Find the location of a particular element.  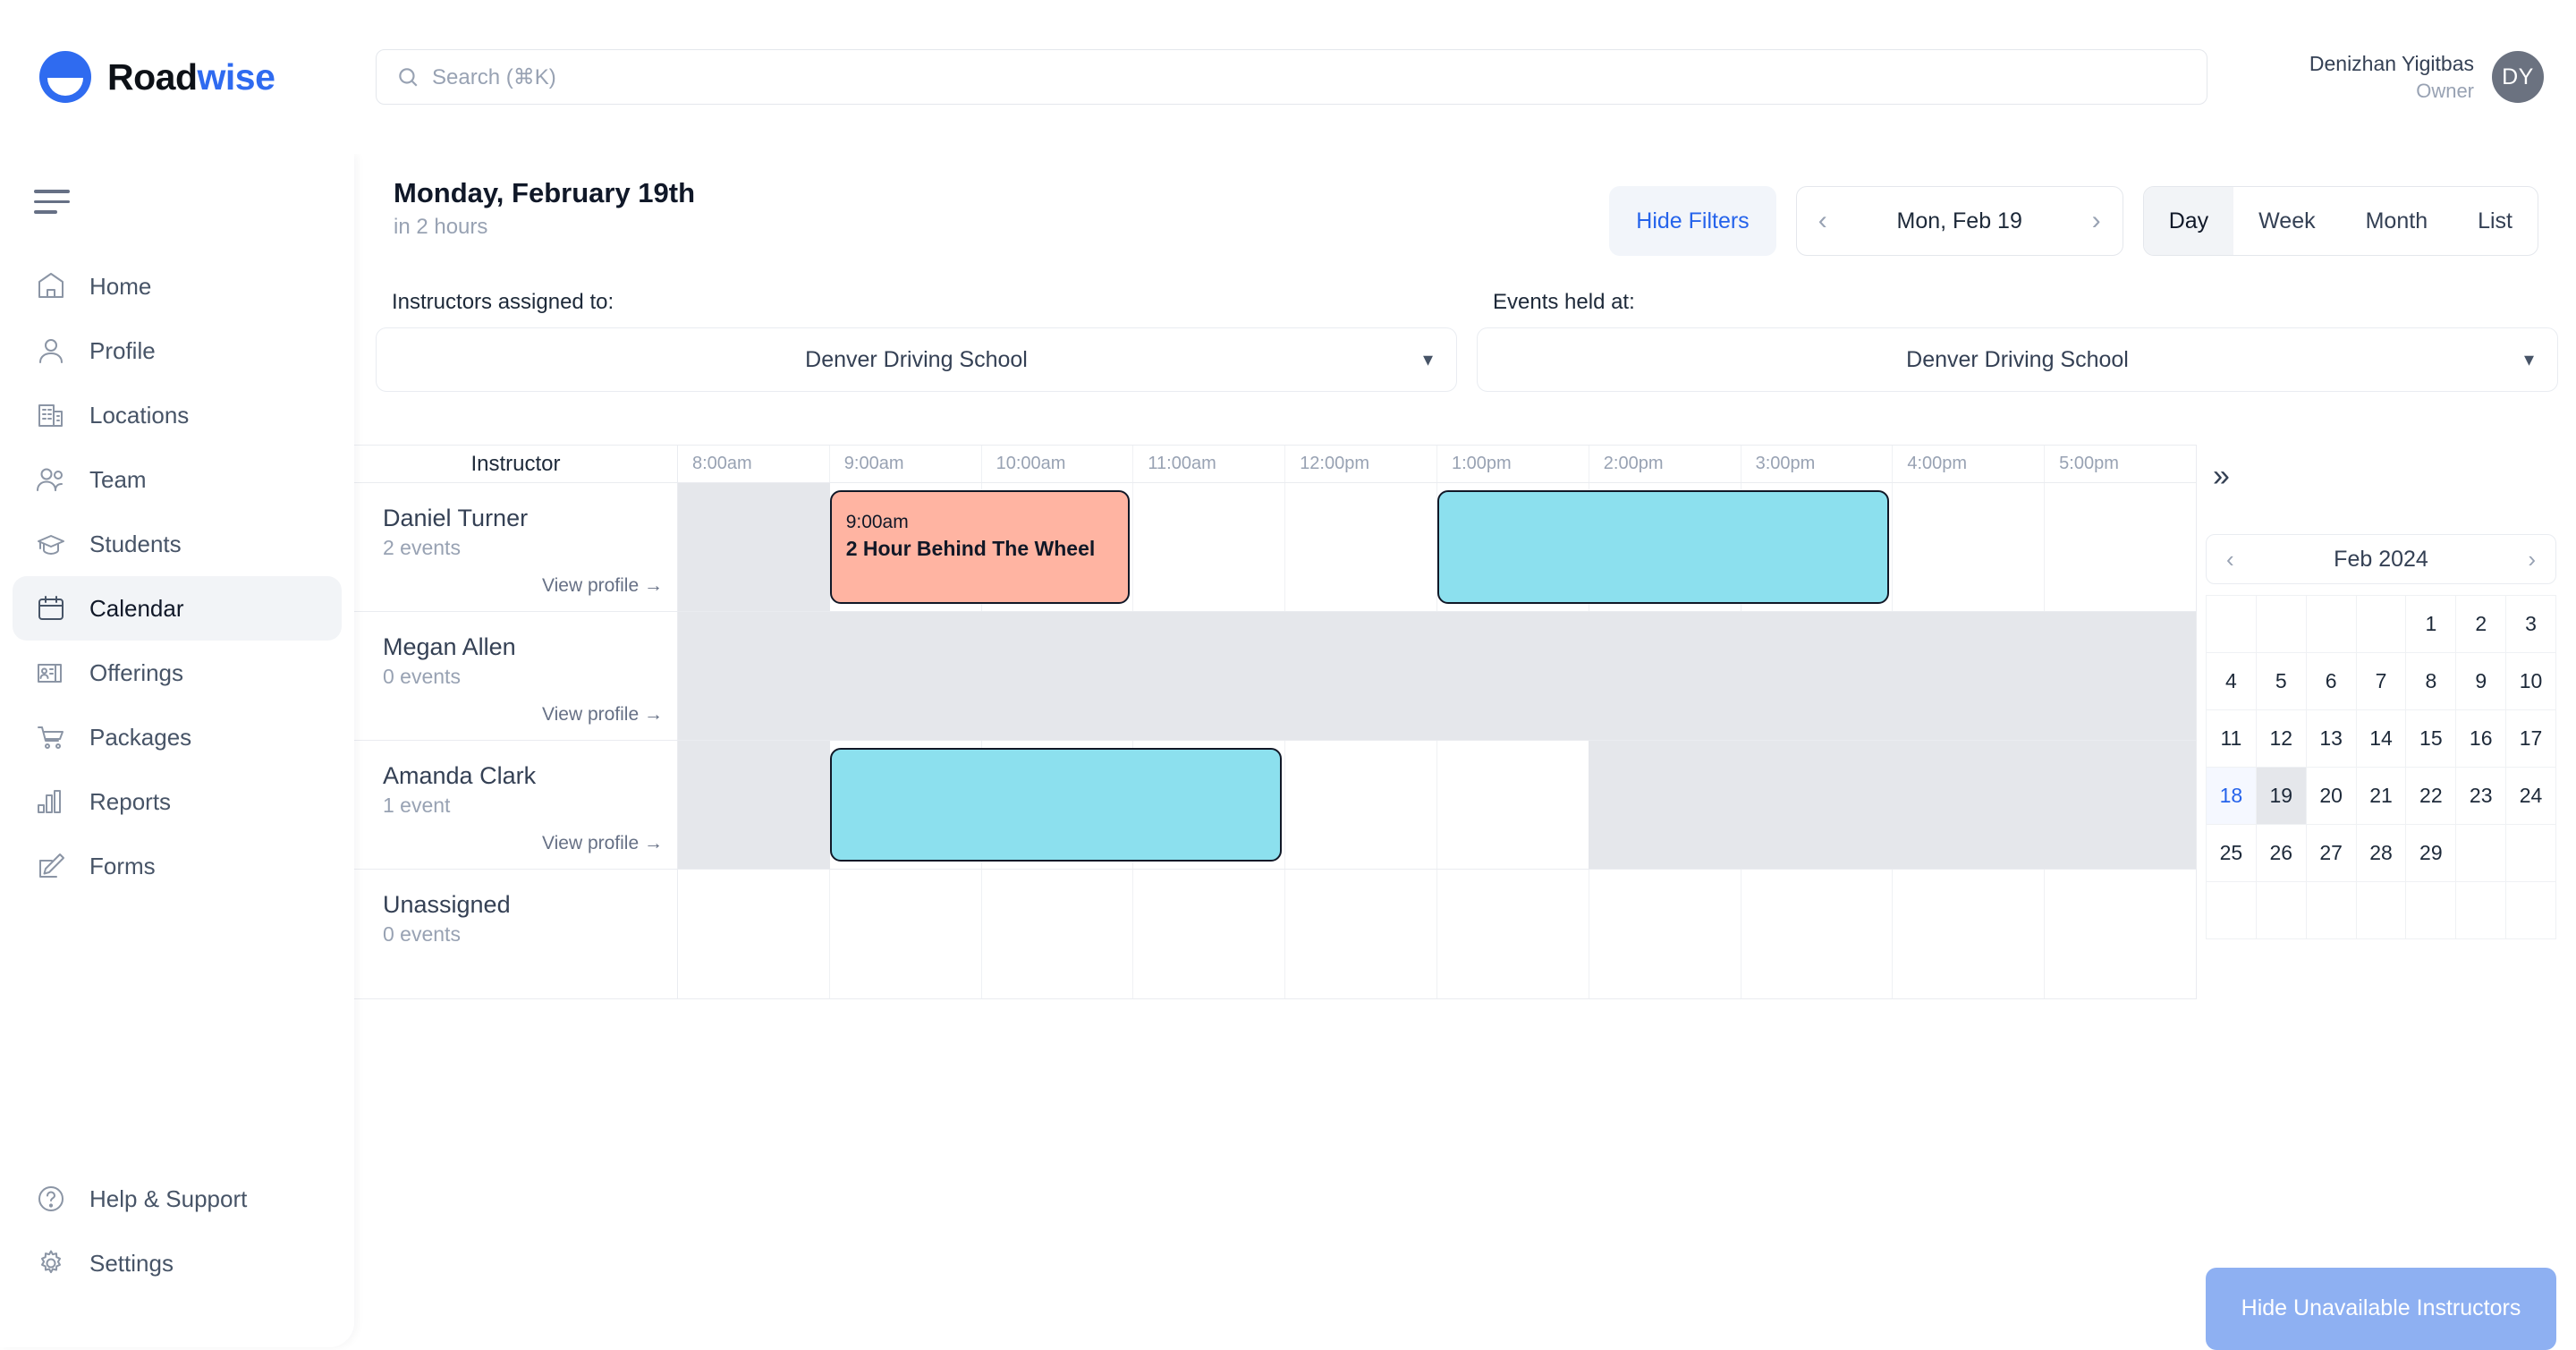

chevrons-right-icon: » is located at coordinates (2221, 476).